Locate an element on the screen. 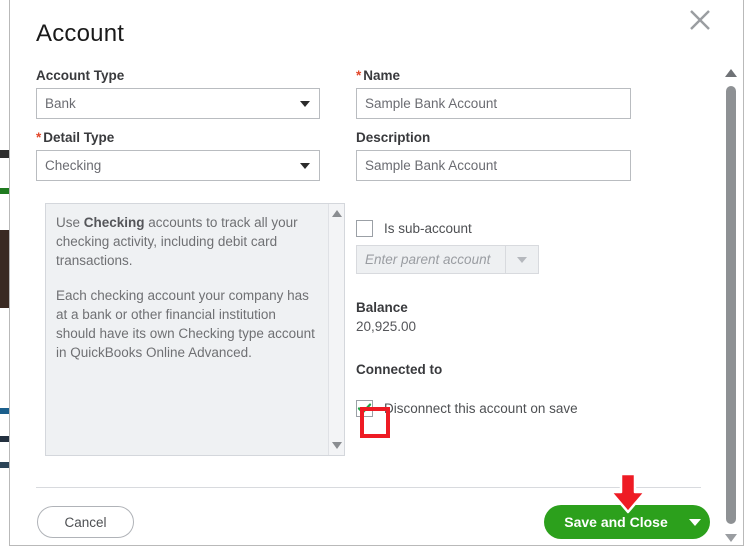 This screenshot has height=551, width=745. cancel-button: Cancel is located at coordinates (85, 522).